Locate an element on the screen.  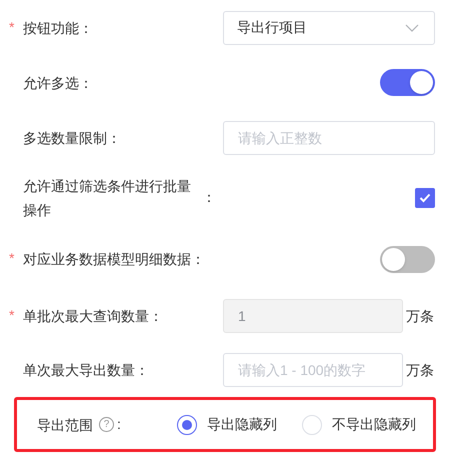
checkbox is located at coordinates (425, 198).